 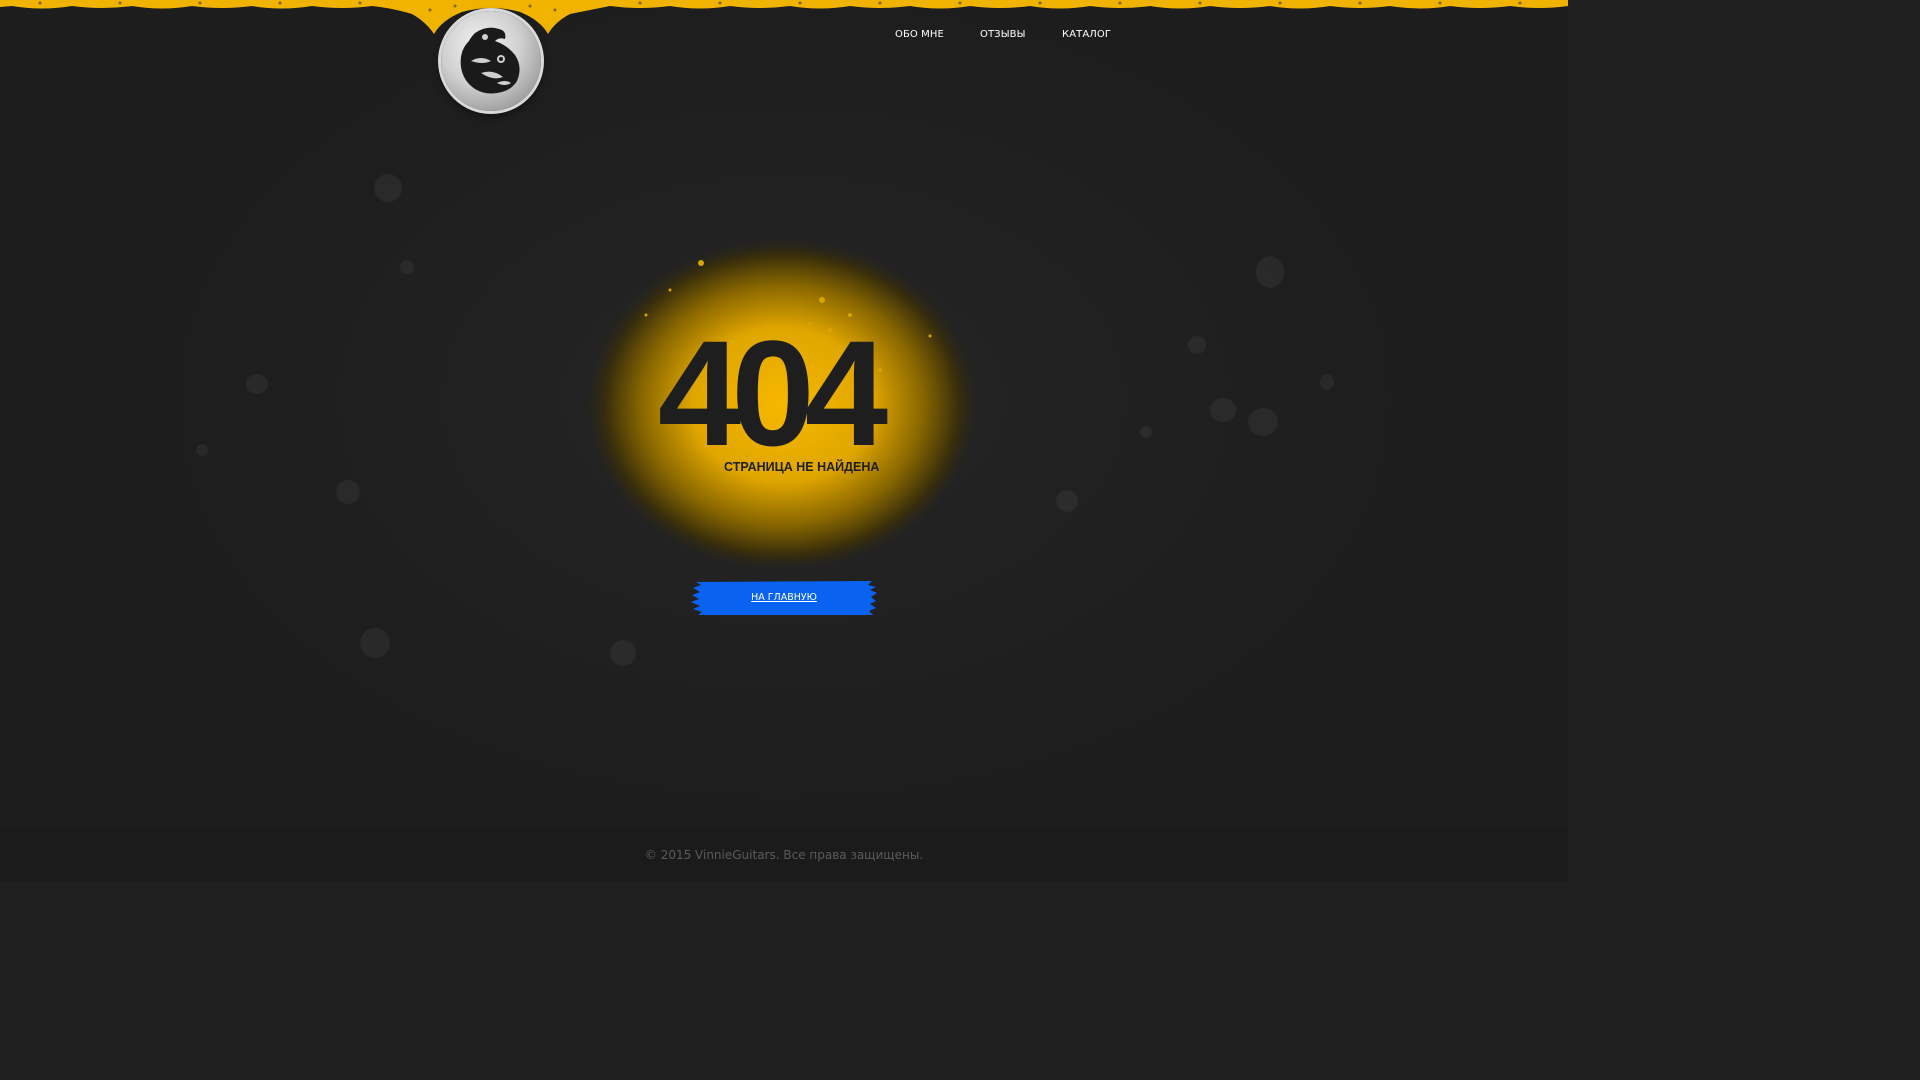 I want to click on nav-item-reviews: ОТЗЫВЫ, so click(x=1003, y=34).